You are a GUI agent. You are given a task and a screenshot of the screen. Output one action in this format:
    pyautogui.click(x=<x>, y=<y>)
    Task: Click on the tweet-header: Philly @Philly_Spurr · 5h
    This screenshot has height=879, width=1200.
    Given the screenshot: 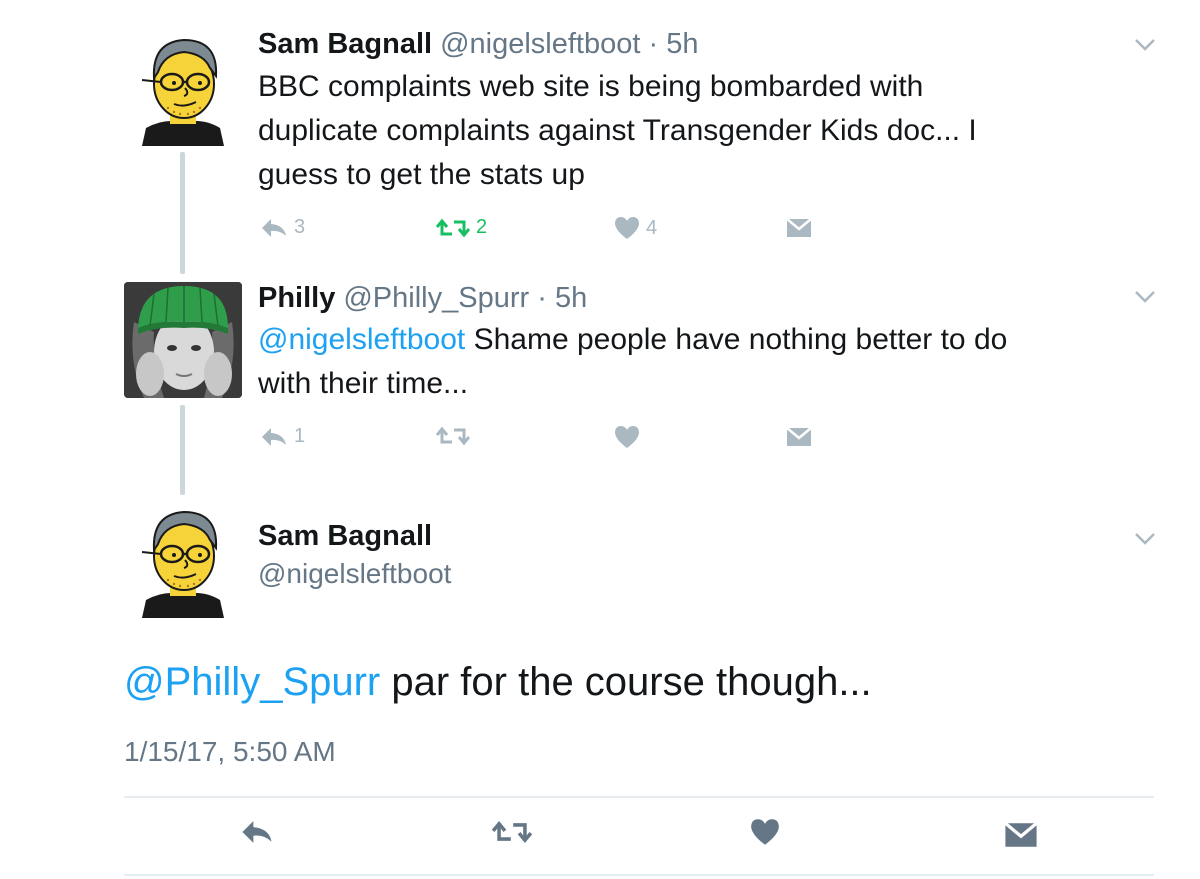 What is the action you would take?
    pyautogui.click(x=422, y=298)
    